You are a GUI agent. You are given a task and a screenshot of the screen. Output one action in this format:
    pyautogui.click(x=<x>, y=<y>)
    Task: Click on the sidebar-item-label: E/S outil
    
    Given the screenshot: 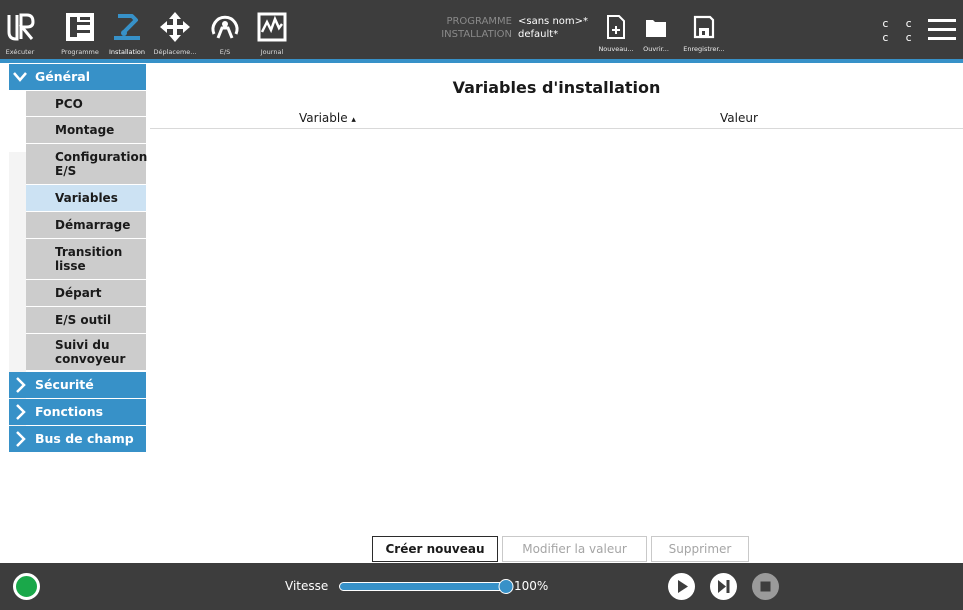 What is the action you would take?
    pyautogui.click(x=83, y=320)
    